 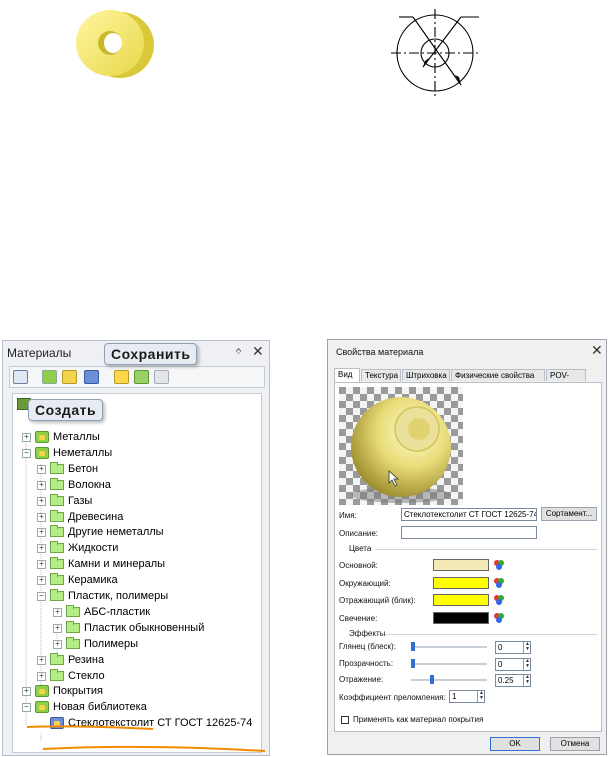 I want to click on tab-physical: Физические свойства, so click(x=498, y=375).